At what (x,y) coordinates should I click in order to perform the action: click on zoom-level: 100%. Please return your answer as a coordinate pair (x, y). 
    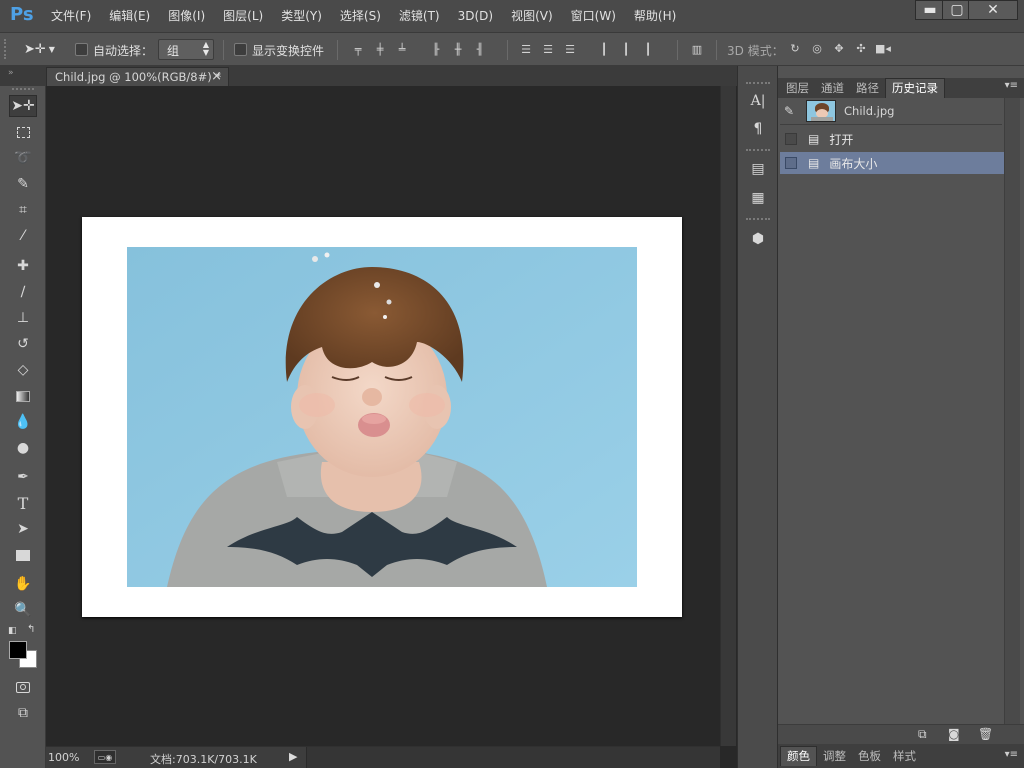
    Looking at the image, I should click on (63, 757).